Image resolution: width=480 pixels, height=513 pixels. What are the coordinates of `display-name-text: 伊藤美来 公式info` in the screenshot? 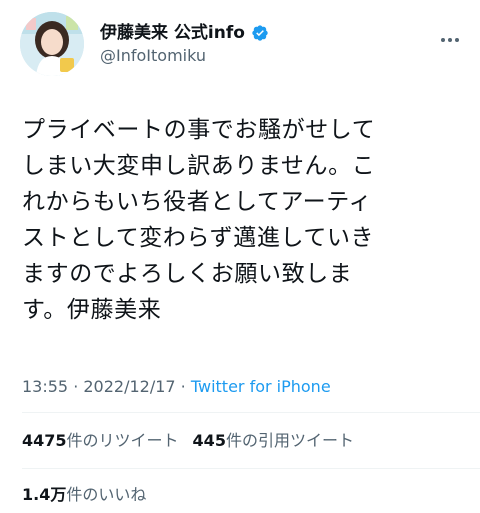 It's located at (172, 33).